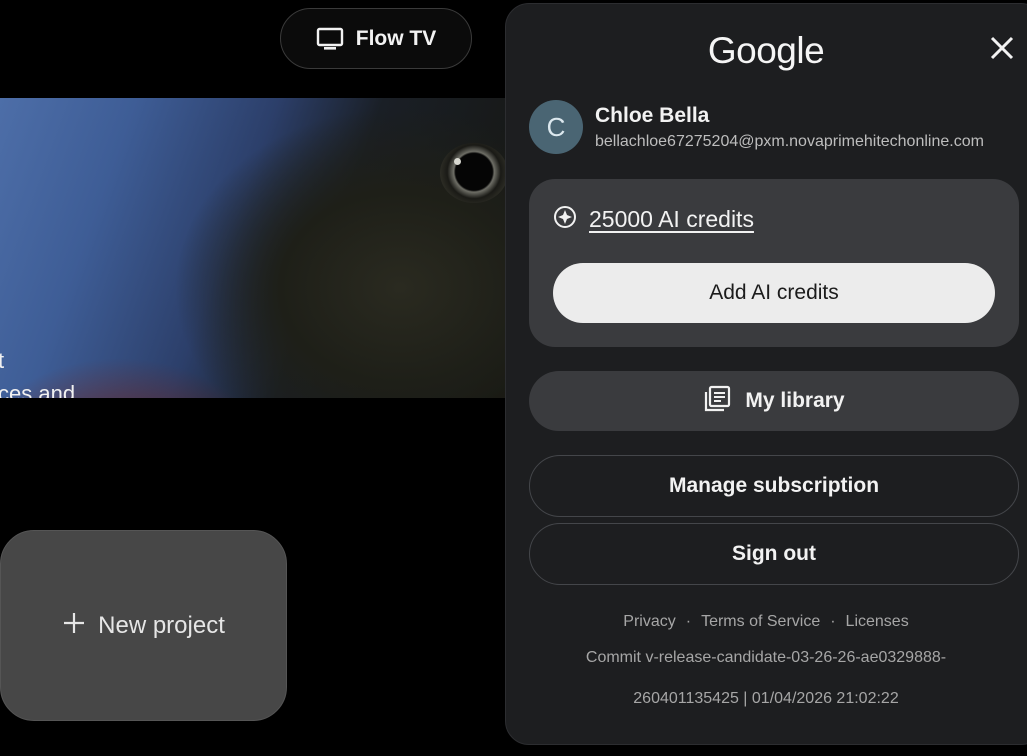 The image size is (1027, 756). Describe the element at coordinates (74, 624) in the screenshot. I see `plus-icon` at that location.